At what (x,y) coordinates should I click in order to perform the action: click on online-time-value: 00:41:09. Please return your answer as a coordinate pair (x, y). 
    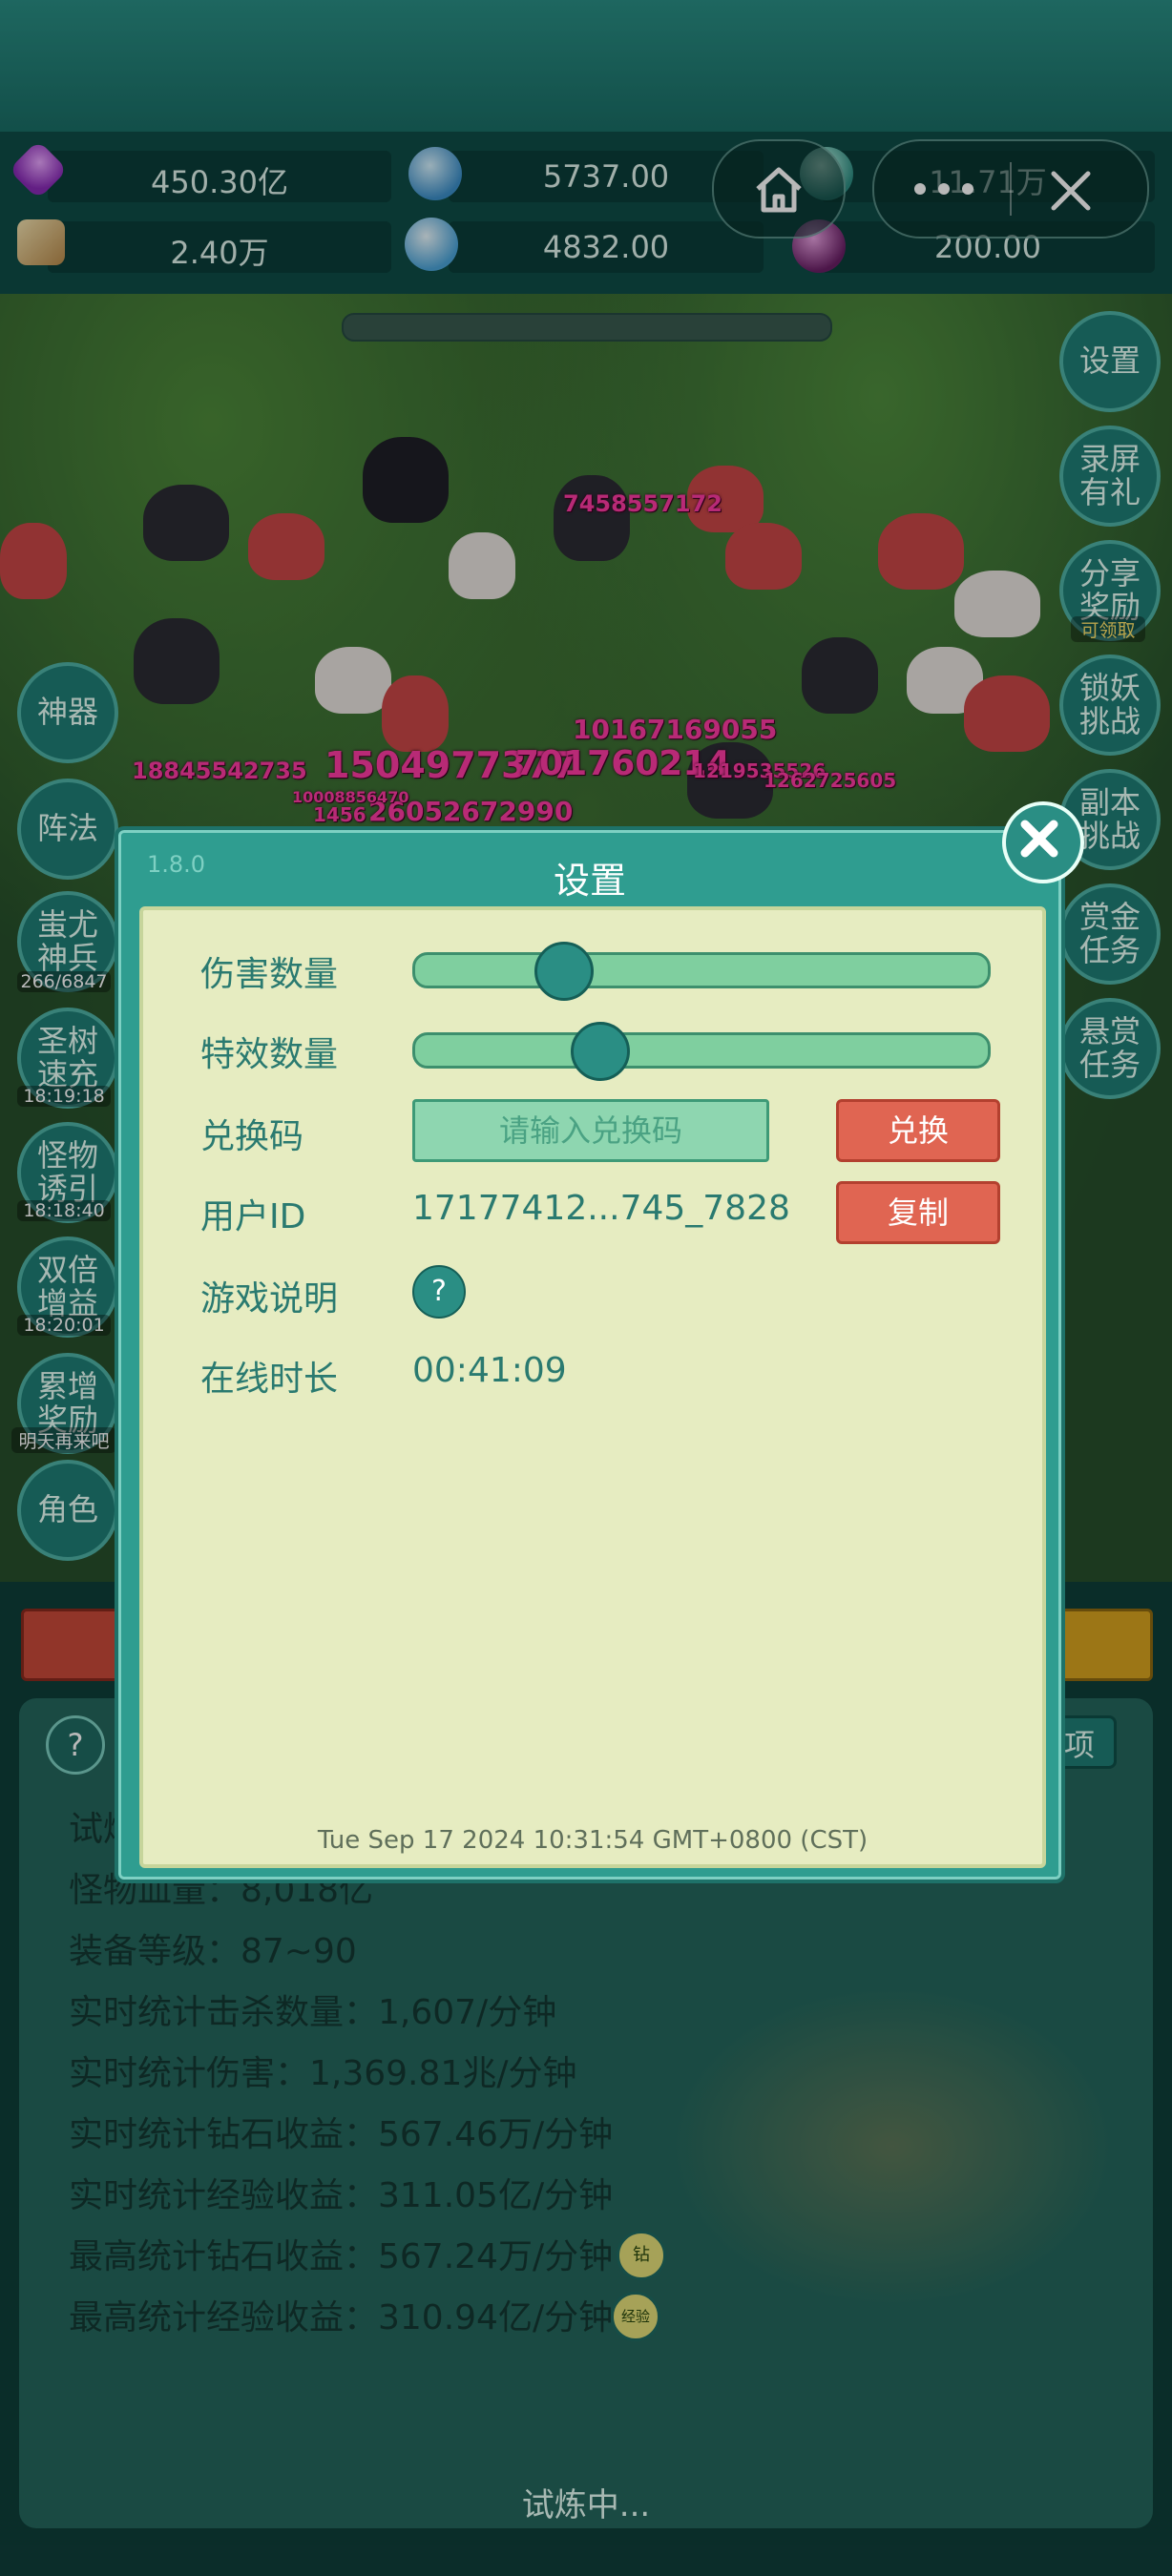
    Looking at the image, I should click on (489, 1370).